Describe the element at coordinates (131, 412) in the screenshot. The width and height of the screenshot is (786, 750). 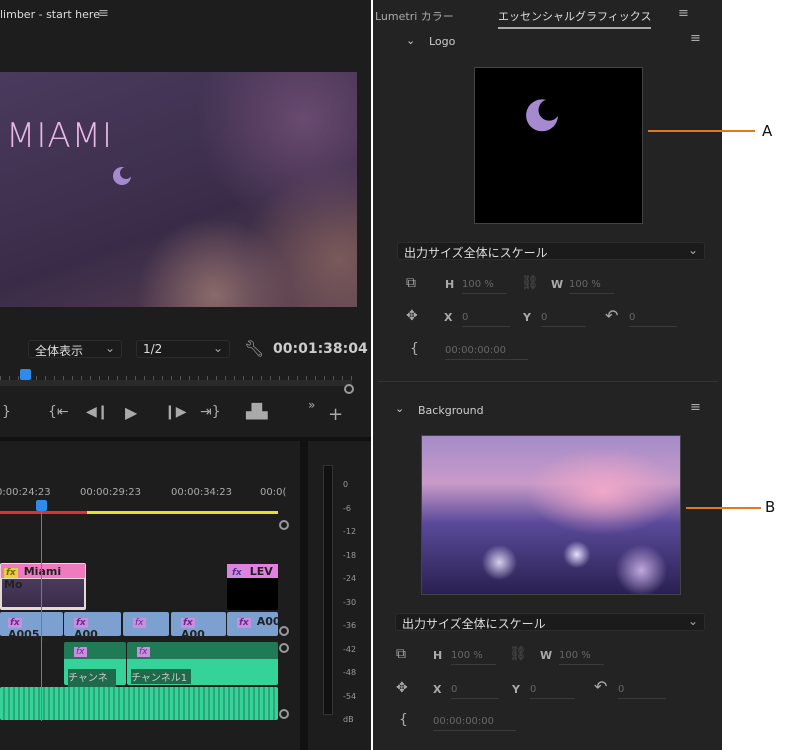
I see `play-icon: ▶︎` at that location.